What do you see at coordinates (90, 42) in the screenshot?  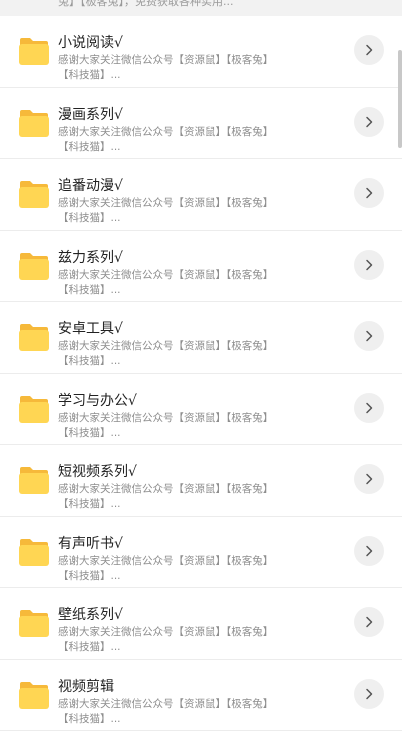 I see `item-title: 小说阅读√` at bounding box center [90, 42].